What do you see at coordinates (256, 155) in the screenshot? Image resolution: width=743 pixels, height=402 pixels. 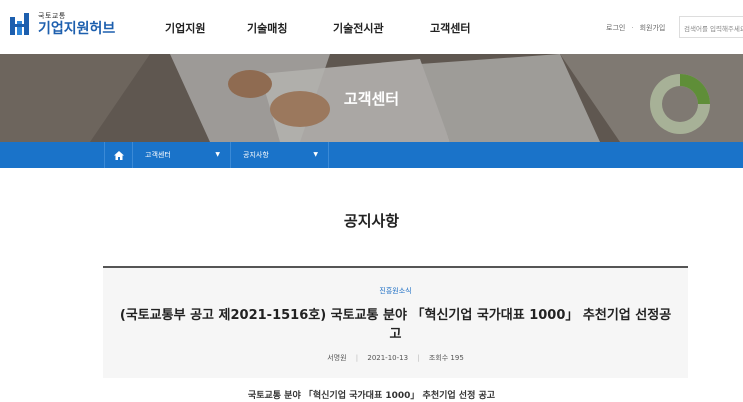 I see `breadcrumb-level2-label: 공지사항` at bounding box center [256, 155].